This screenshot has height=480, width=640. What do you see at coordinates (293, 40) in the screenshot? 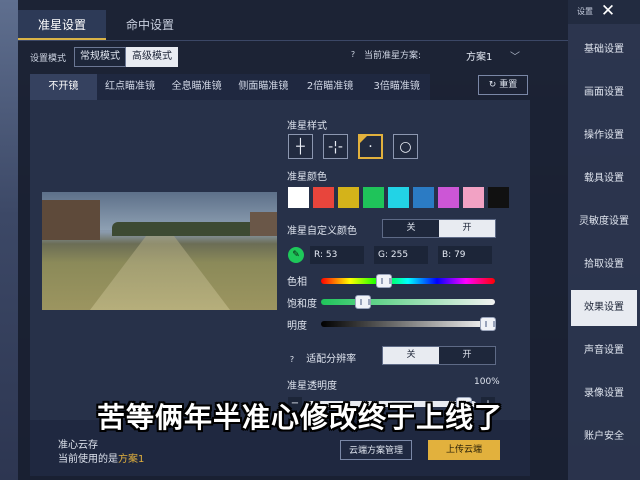
I see `divider` at bounding box center [293, 40].